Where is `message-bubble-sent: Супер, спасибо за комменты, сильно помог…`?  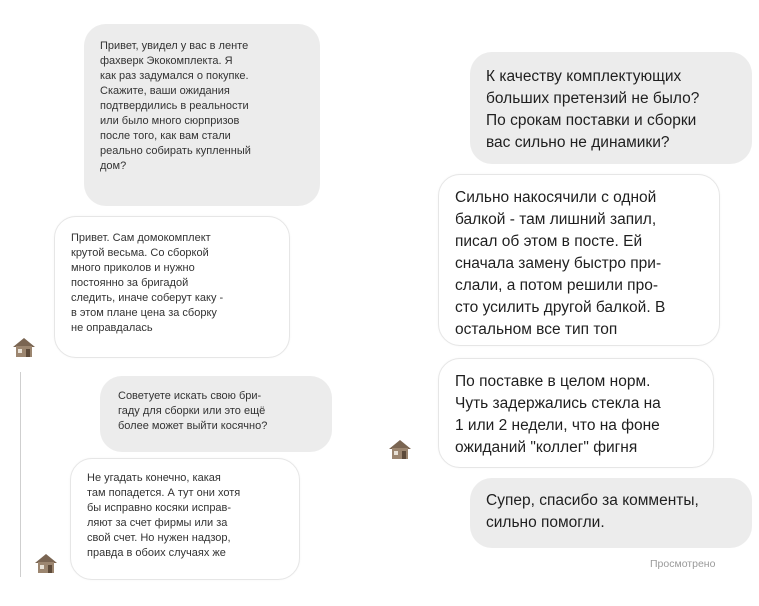
message-bubble-sent: Супер, спасибо за комменты, сильно помог… is located at coordinates (611, 513).